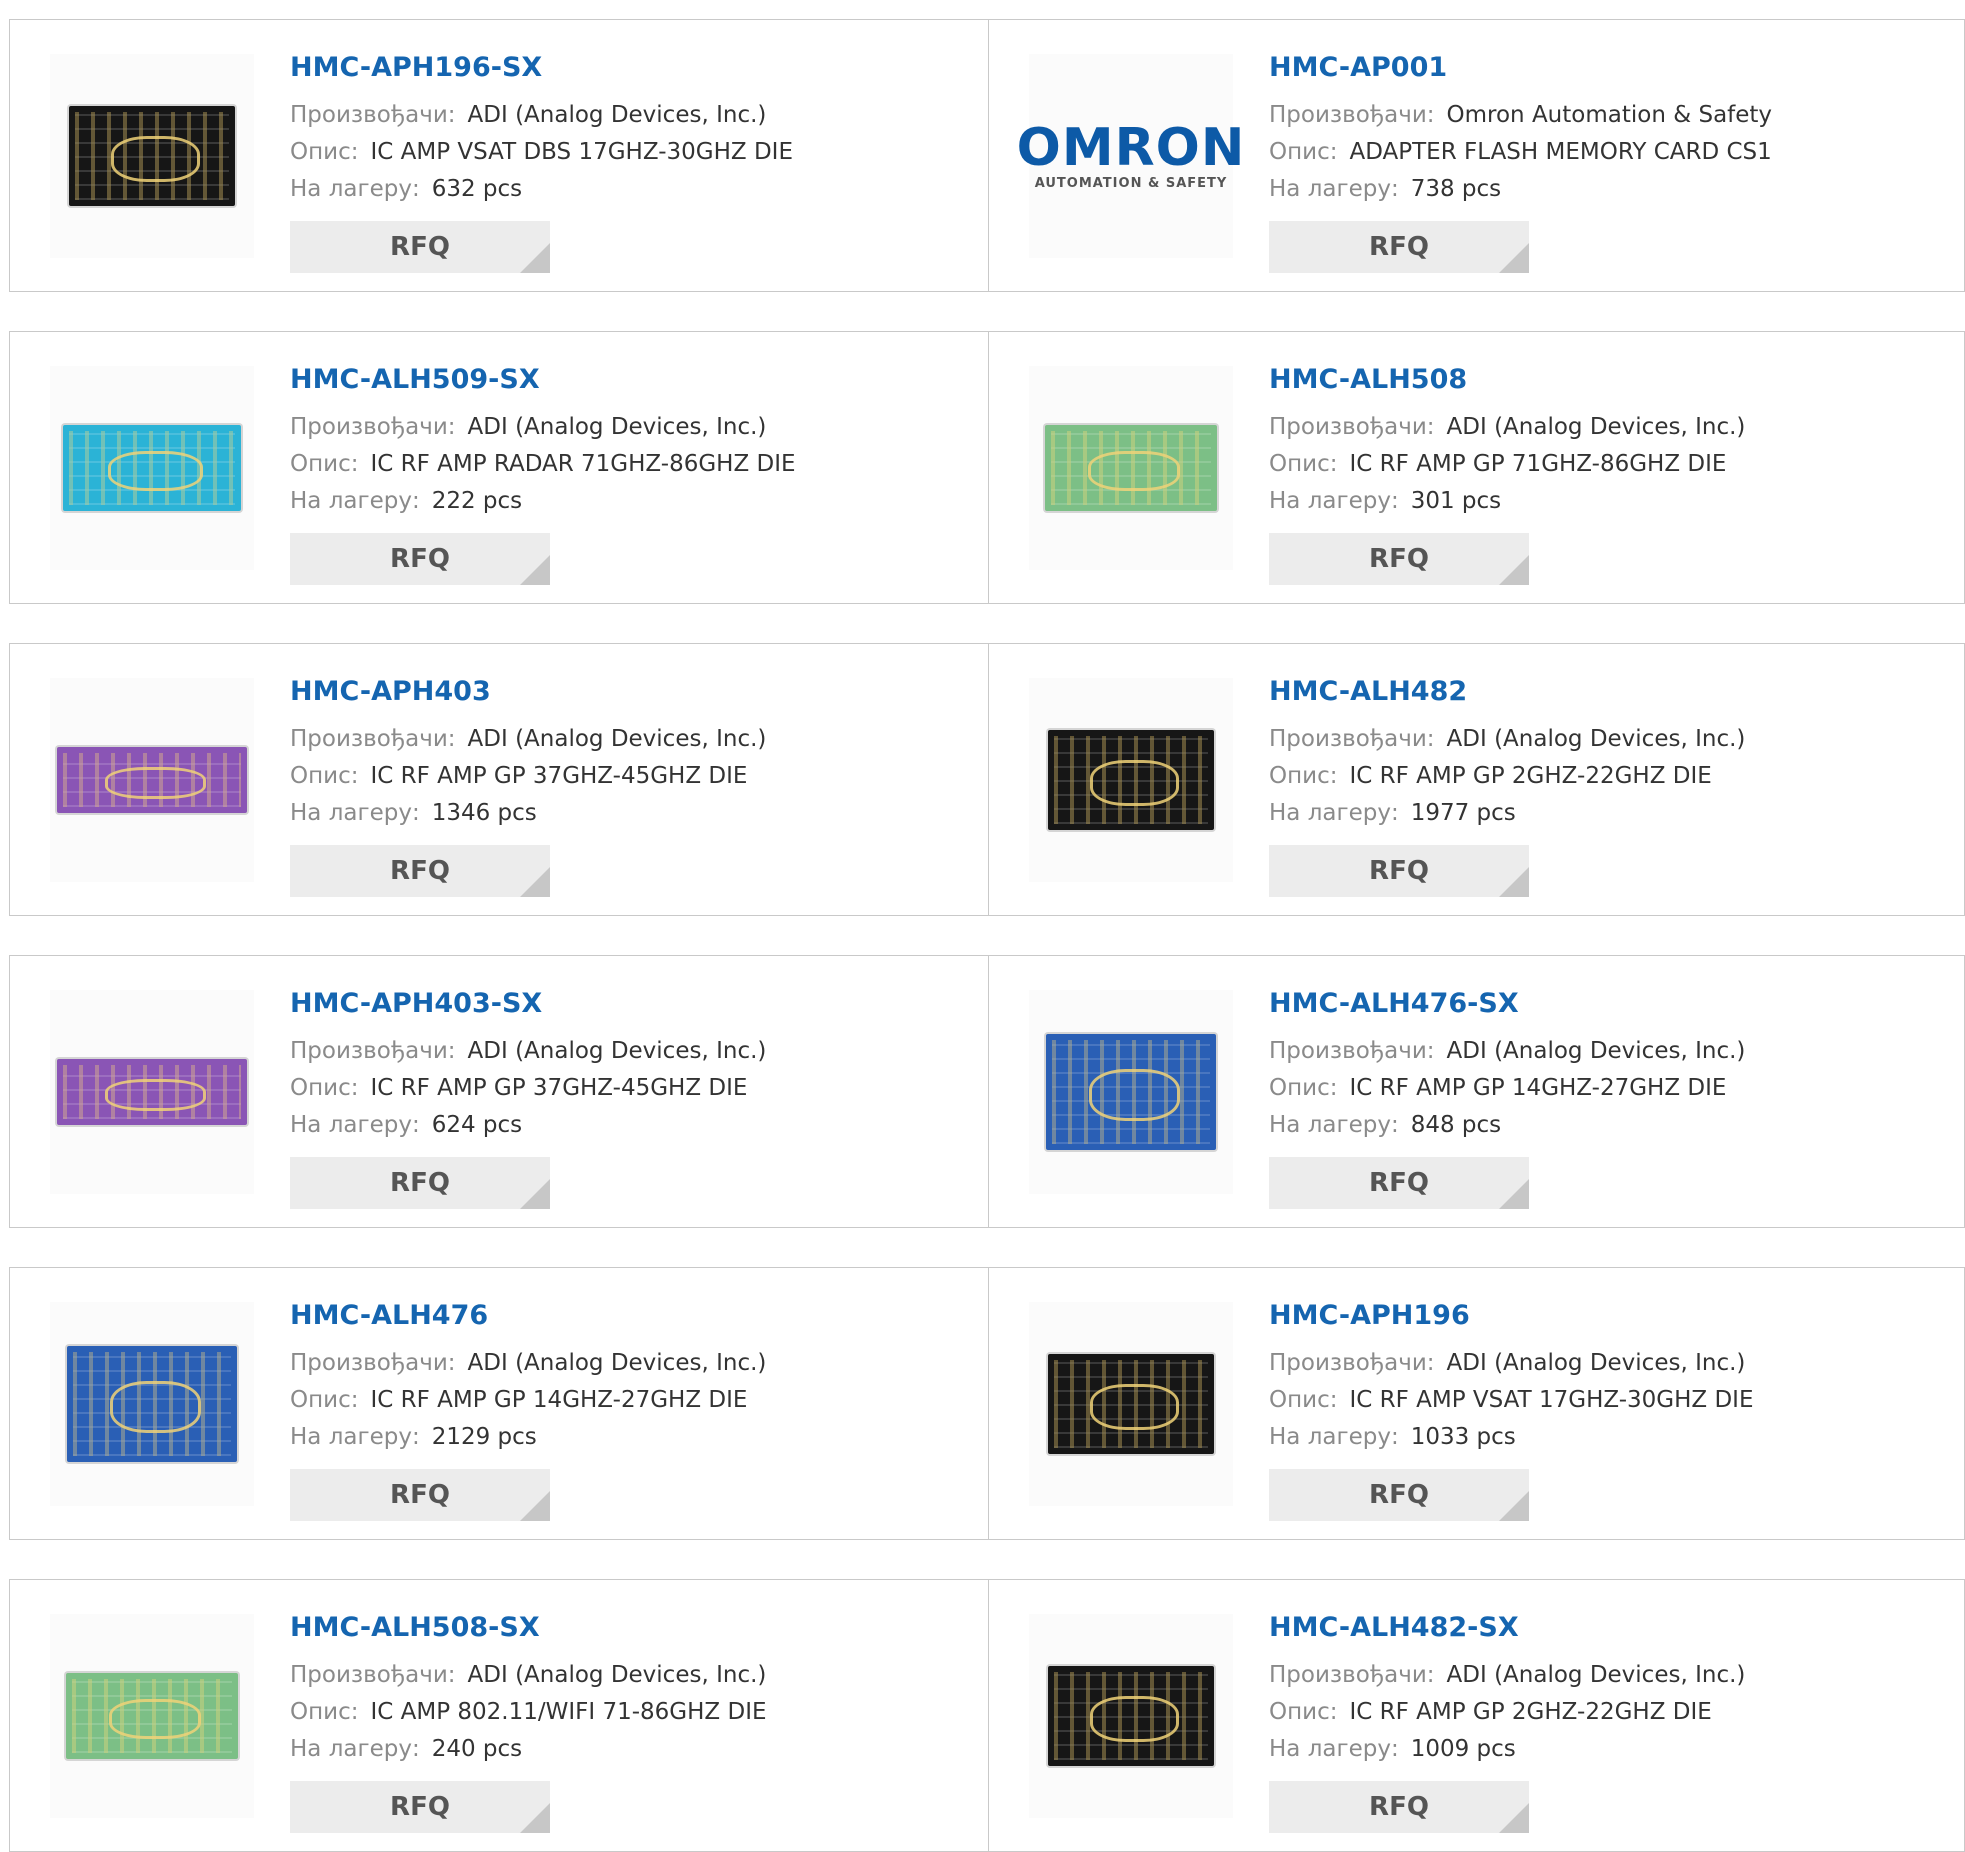 The image size is (1965, 1852). I want to click on description-line: Опис: IC RF AMP GP 71GHZ-86GHZ DIE, so click(1497, 464).